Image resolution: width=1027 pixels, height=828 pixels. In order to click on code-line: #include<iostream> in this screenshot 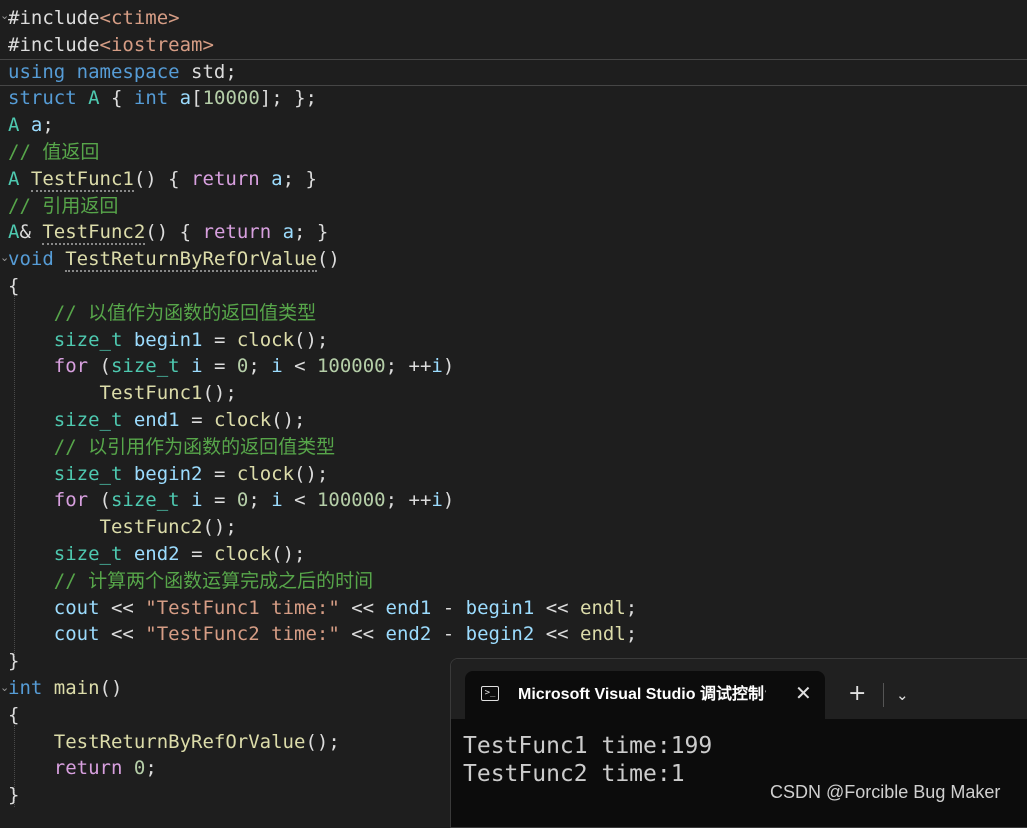, I will do `click(111, 45)`.